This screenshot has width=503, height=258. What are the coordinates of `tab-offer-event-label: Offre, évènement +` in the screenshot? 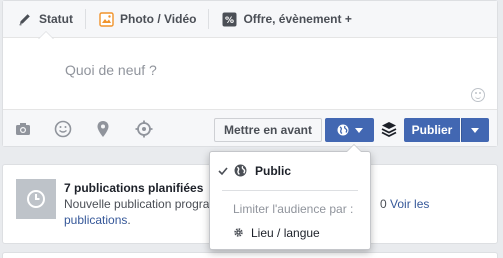 It's located at (297, 19).